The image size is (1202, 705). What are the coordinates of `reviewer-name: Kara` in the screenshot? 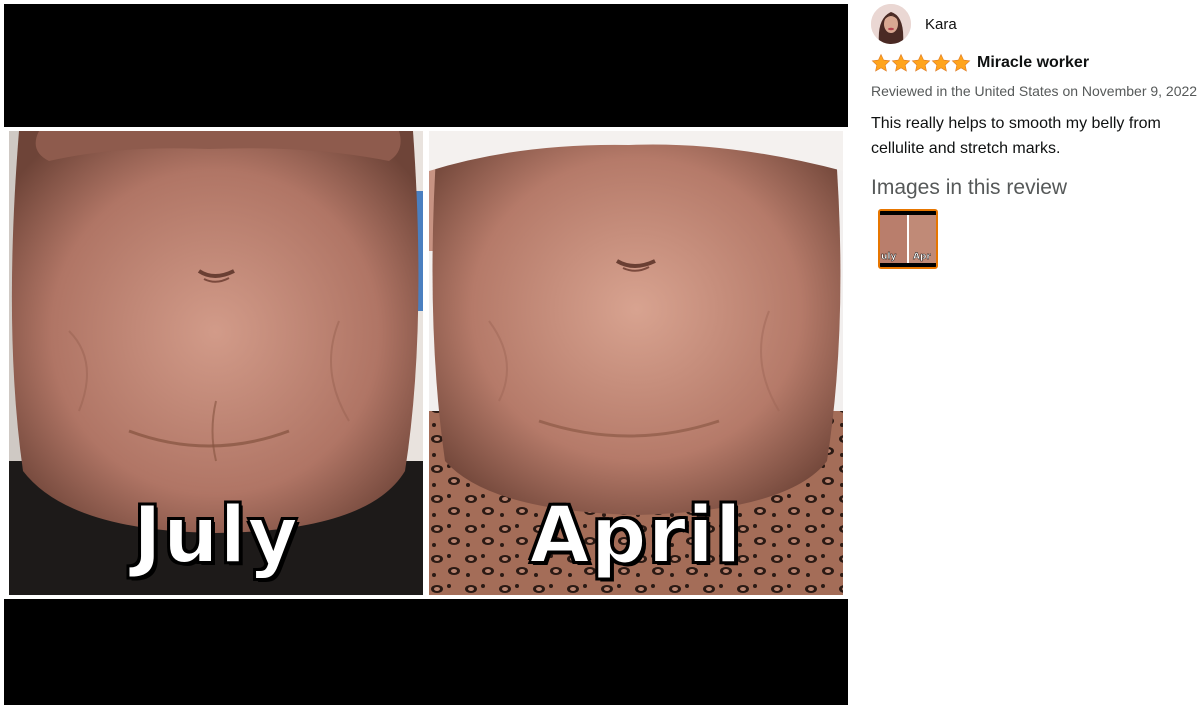 It's located at (941, 24).